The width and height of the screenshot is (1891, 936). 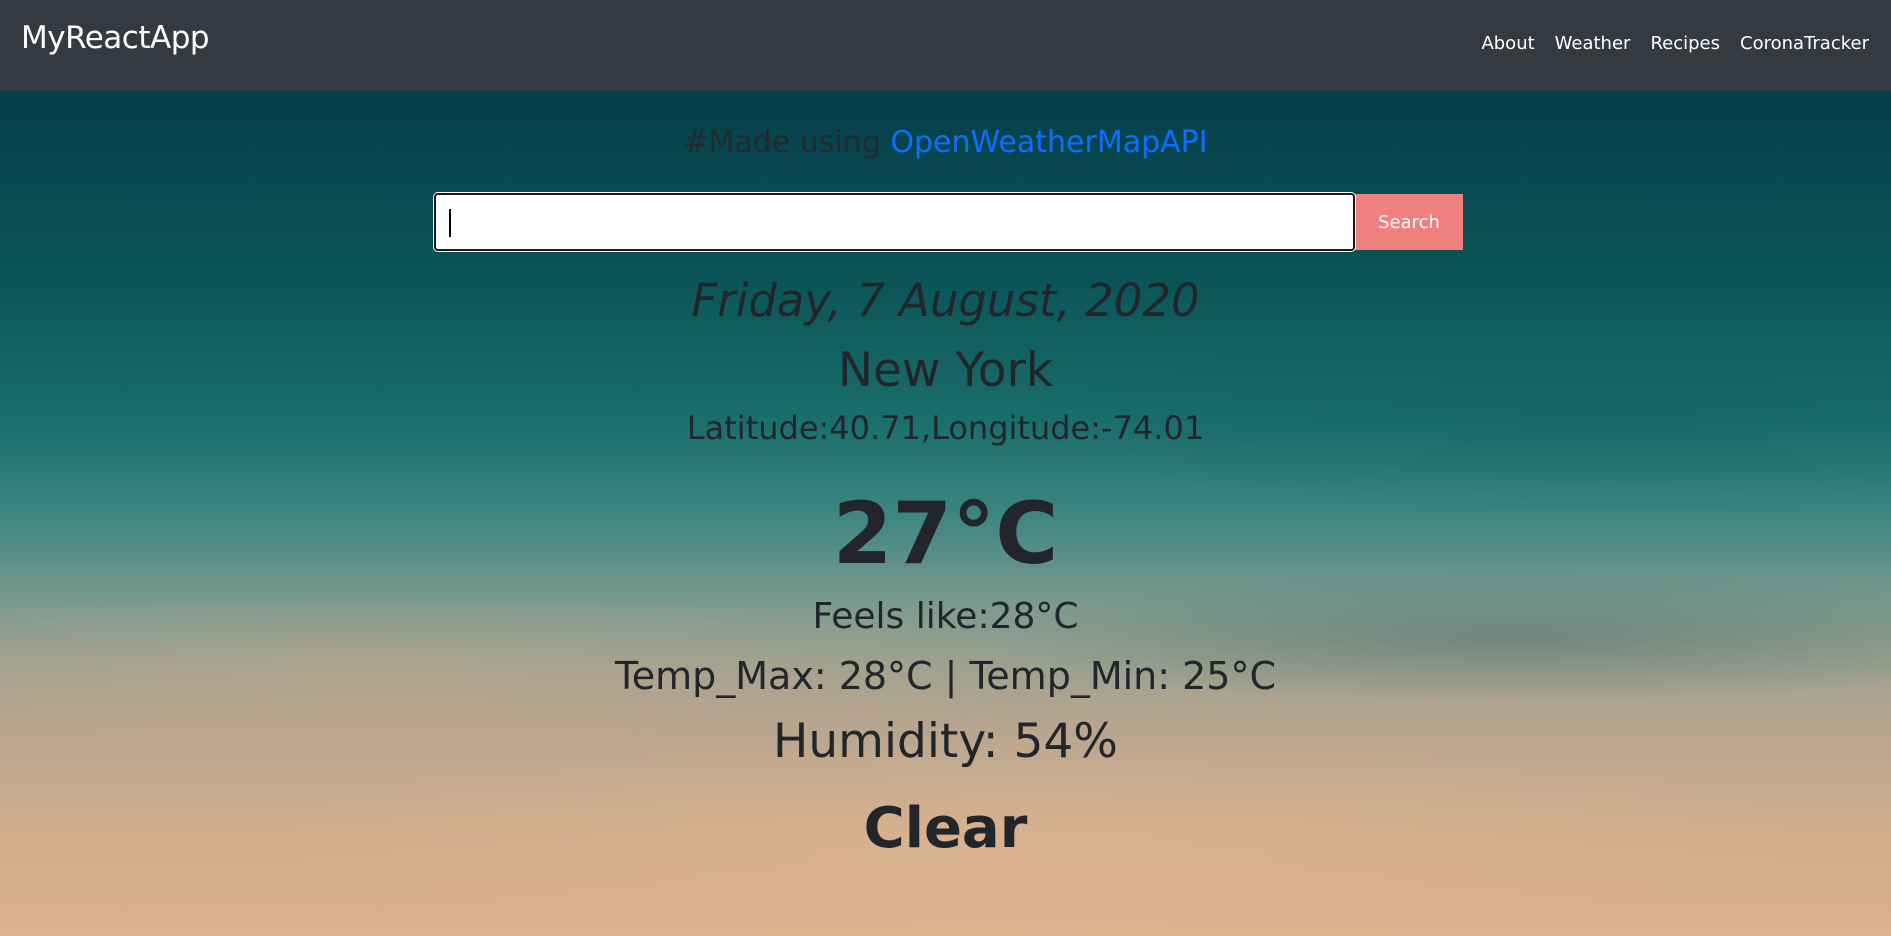 I want to click on brand-link: MyReactApp, so click(x=115, y=38).